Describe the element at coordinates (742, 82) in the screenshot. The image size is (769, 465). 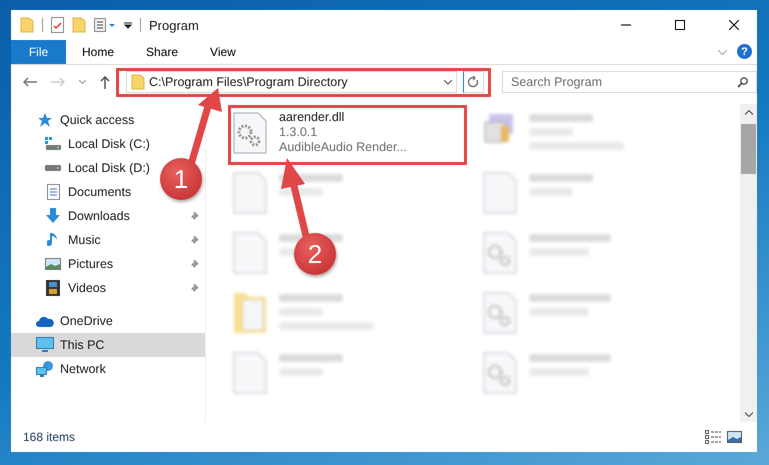
I see `search-icon` at that location.